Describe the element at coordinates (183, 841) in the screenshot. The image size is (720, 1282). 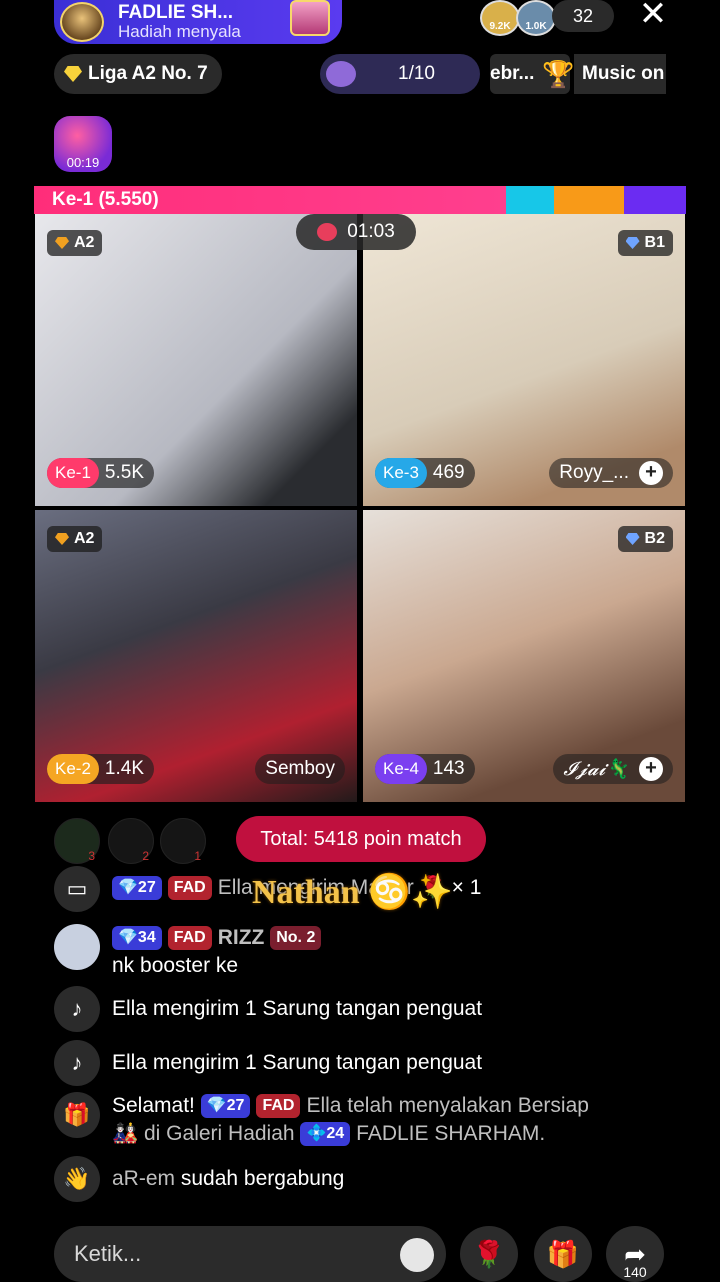
I see `supporter-avatar-1: 1` at that location.